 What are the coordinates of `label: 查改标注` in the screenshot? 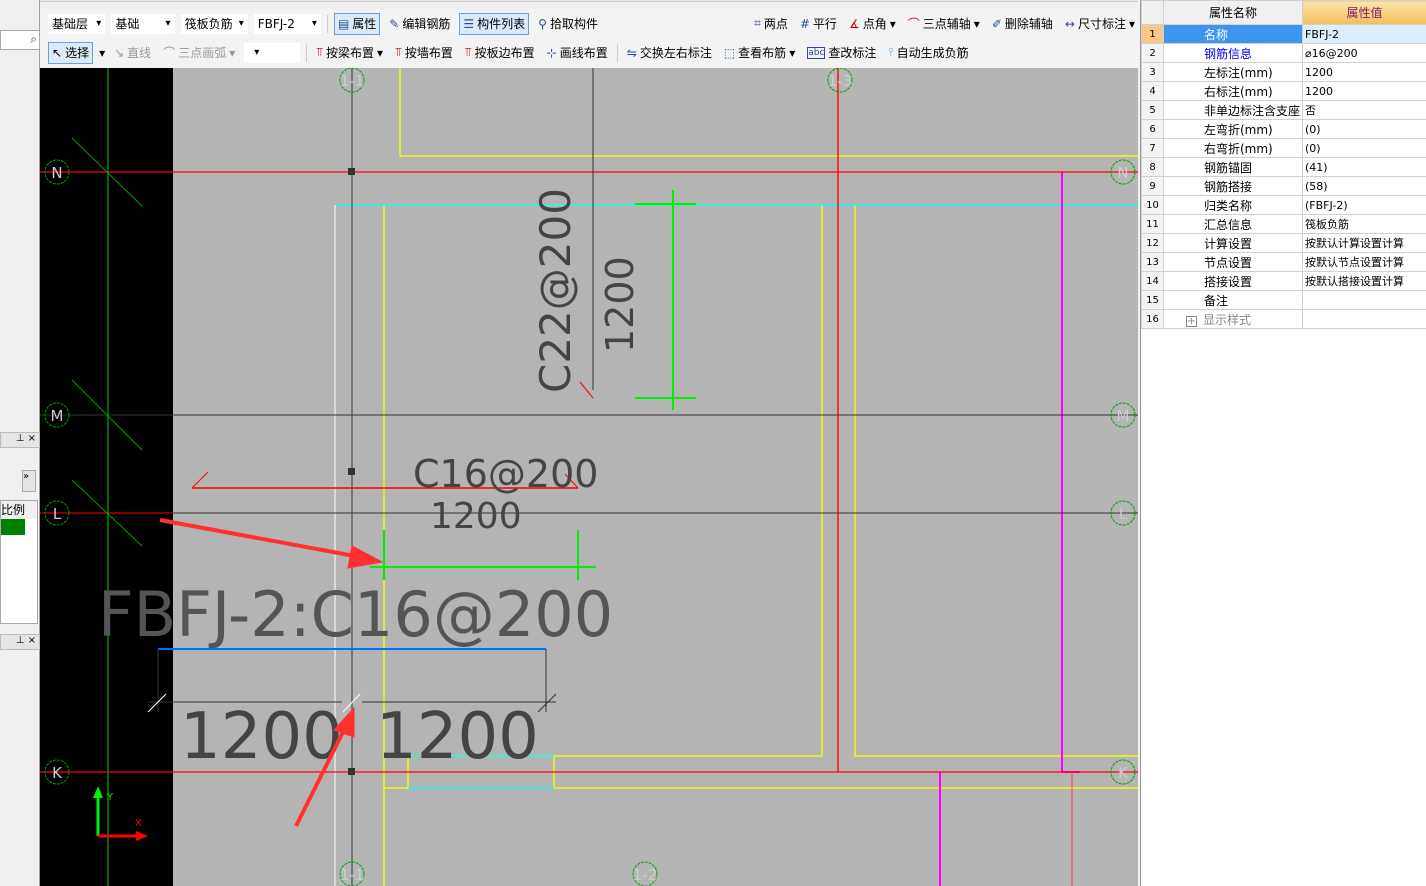 It's located at (852, 53).